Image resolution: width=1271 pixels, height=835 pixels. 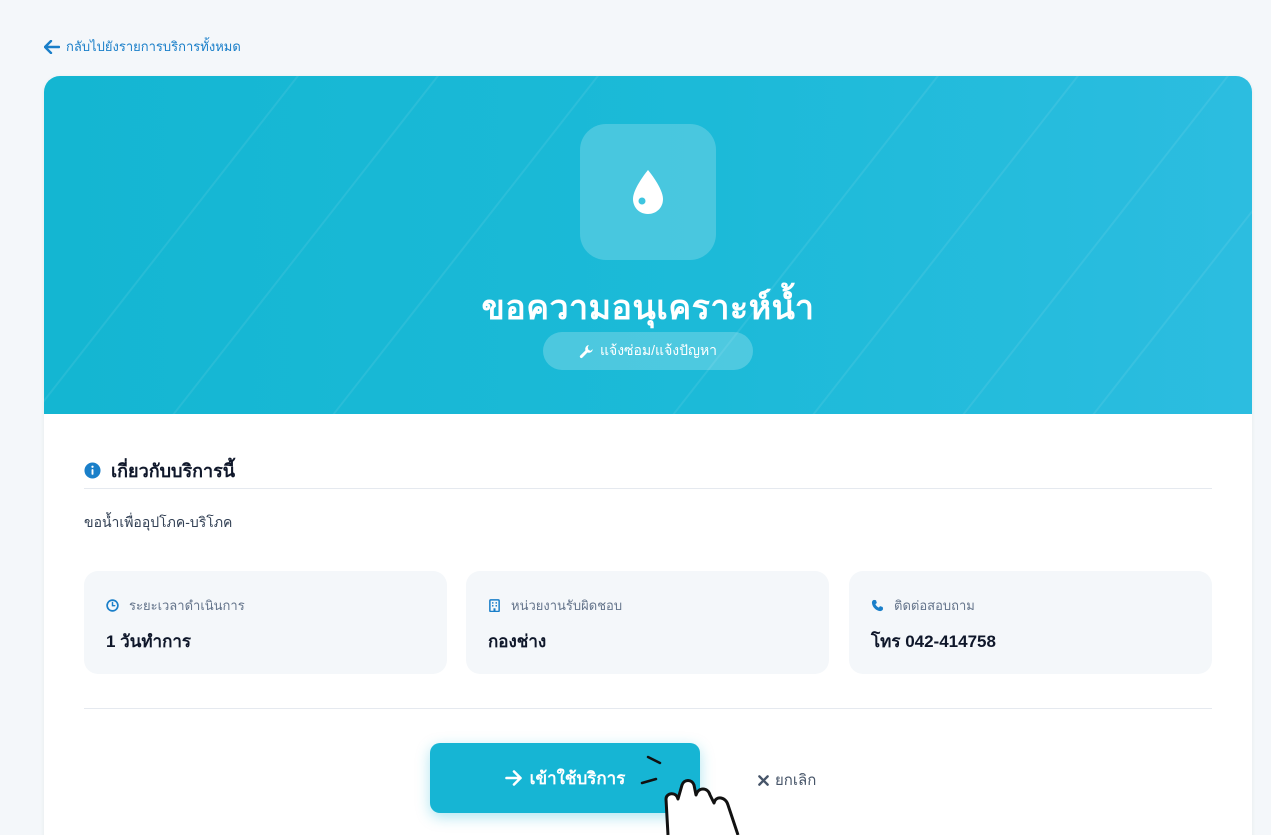 I want to click on actions-divider, so click(x=648, y=708).